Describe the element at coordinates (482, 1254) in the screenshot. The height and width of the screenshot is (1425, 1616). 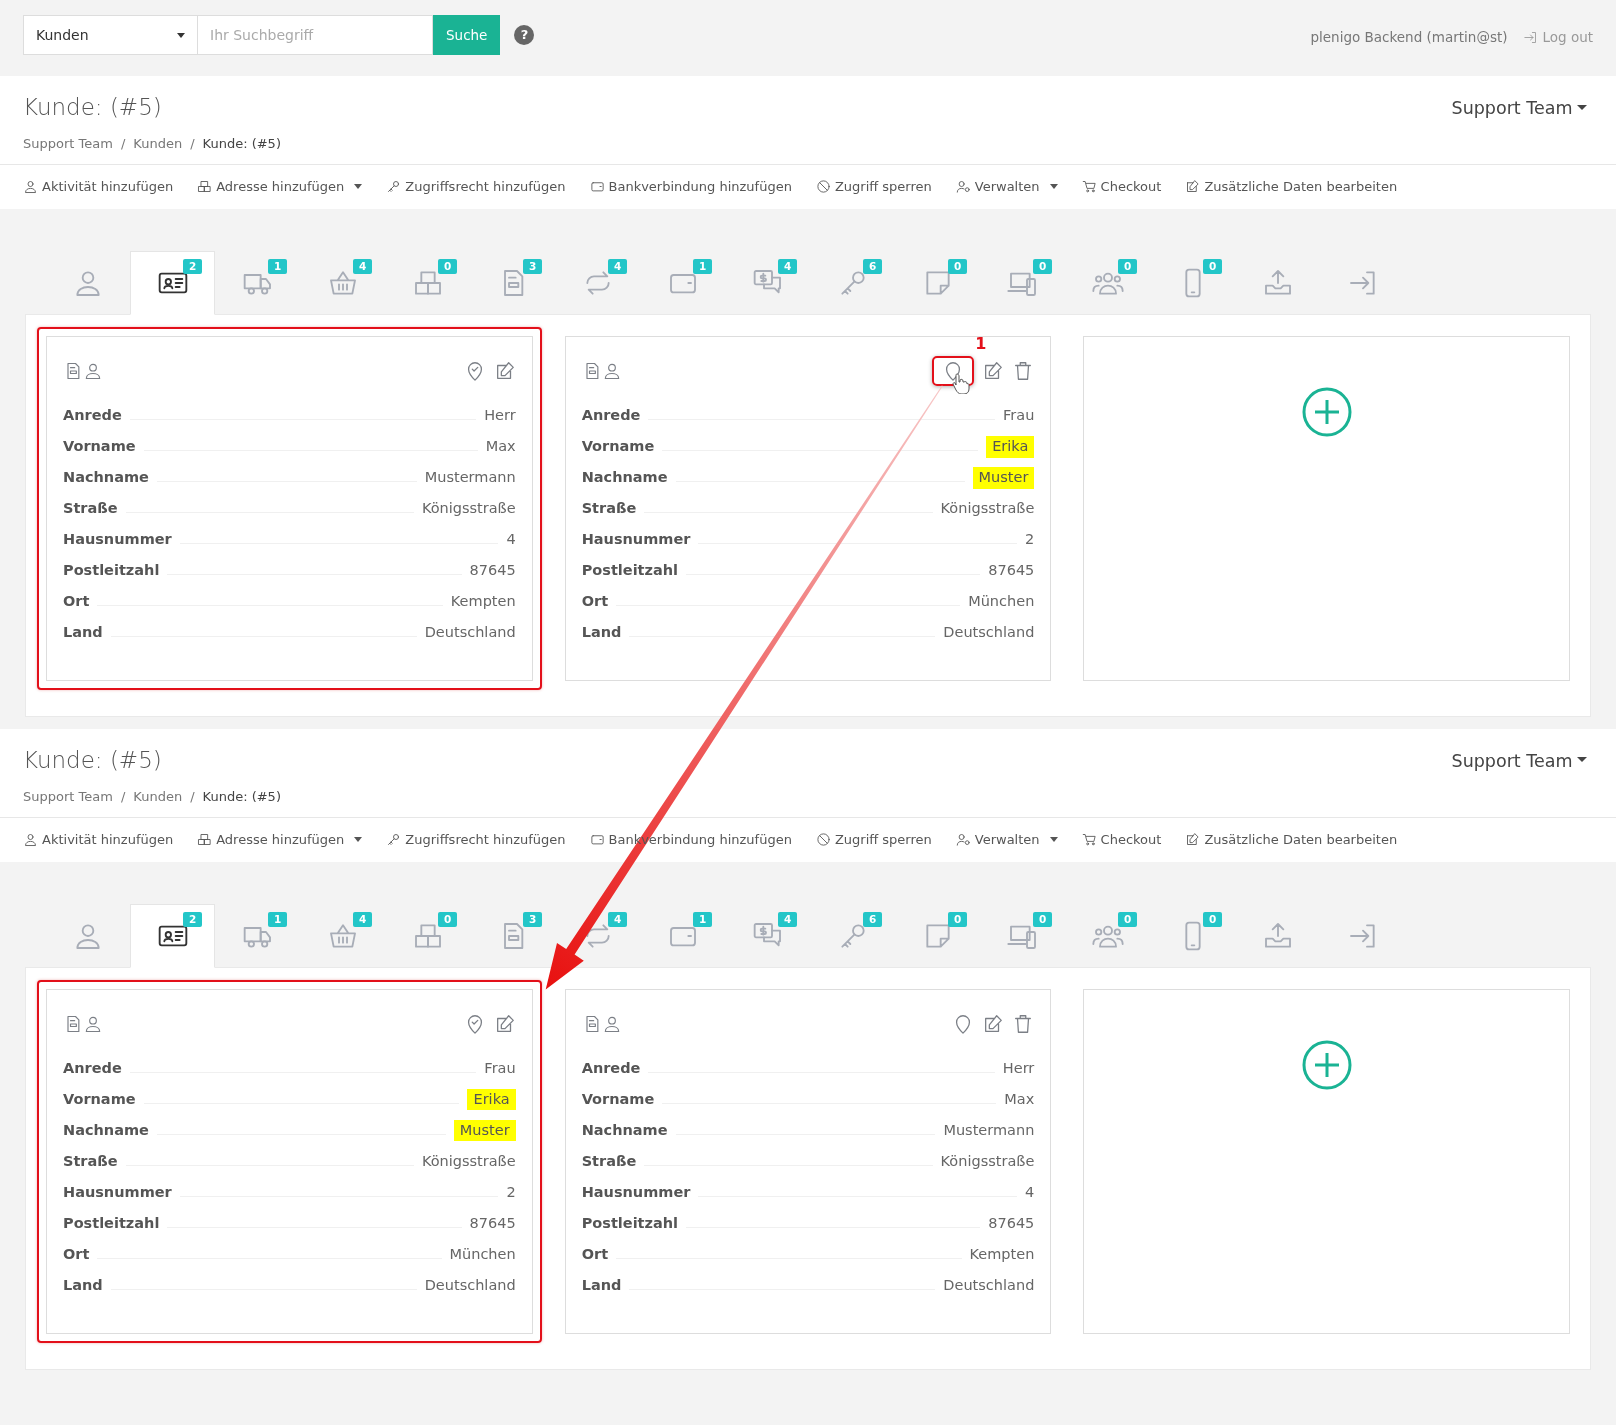
I see `field-value: München` at that location.